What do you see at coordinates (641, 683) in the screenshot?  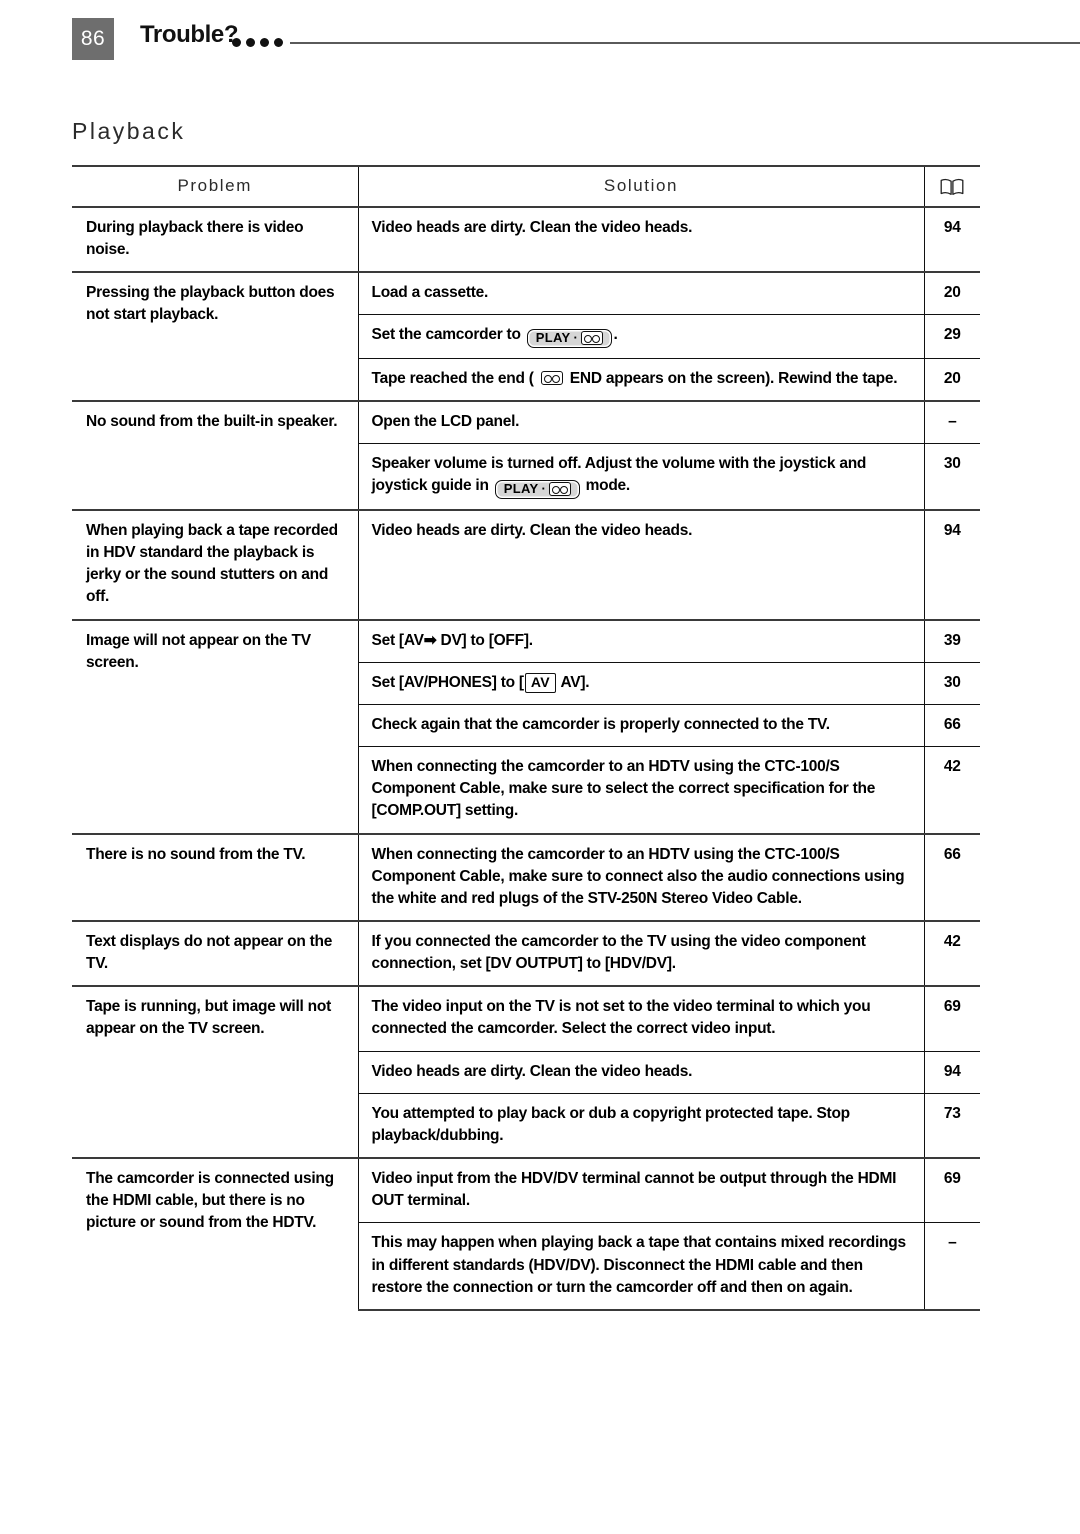 I see `solution-cell: Set [AV/PHONES] to [AV AV].` at bounding box center [641, 683].